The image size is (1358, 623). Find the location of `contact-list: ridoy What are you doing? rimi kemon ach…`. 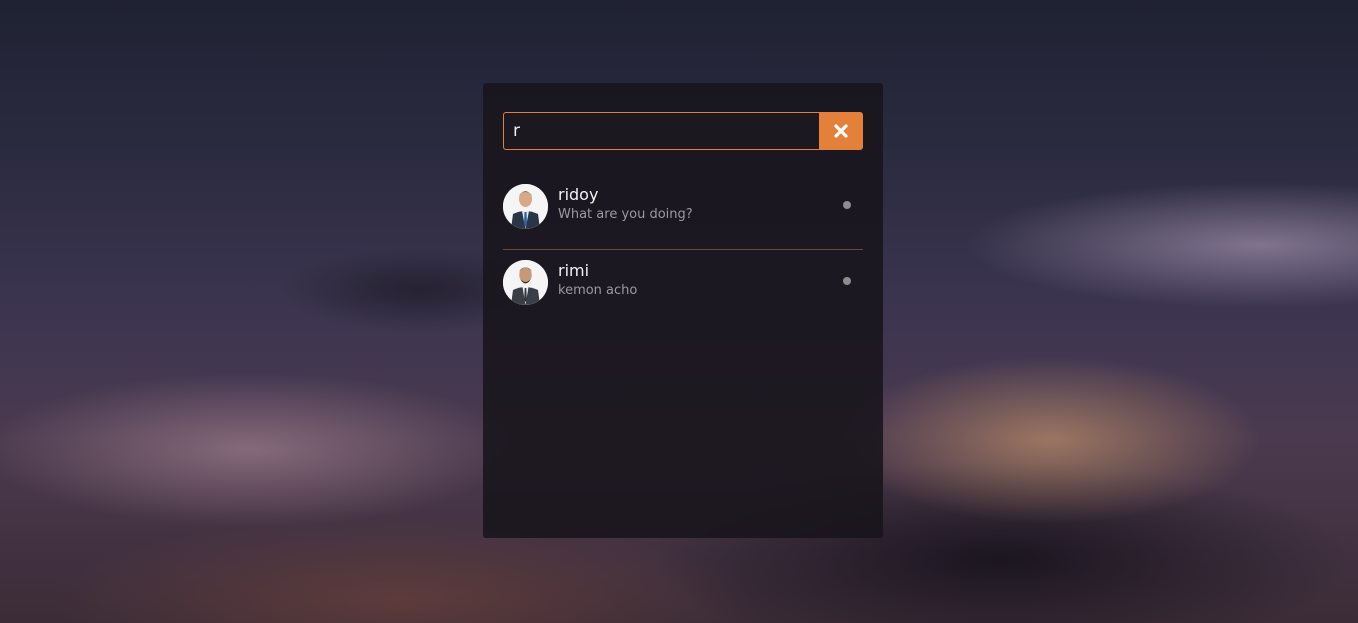

contact-list: ridoy What are you doing? rimi kemon ach… is located at coordinates (683, 250).